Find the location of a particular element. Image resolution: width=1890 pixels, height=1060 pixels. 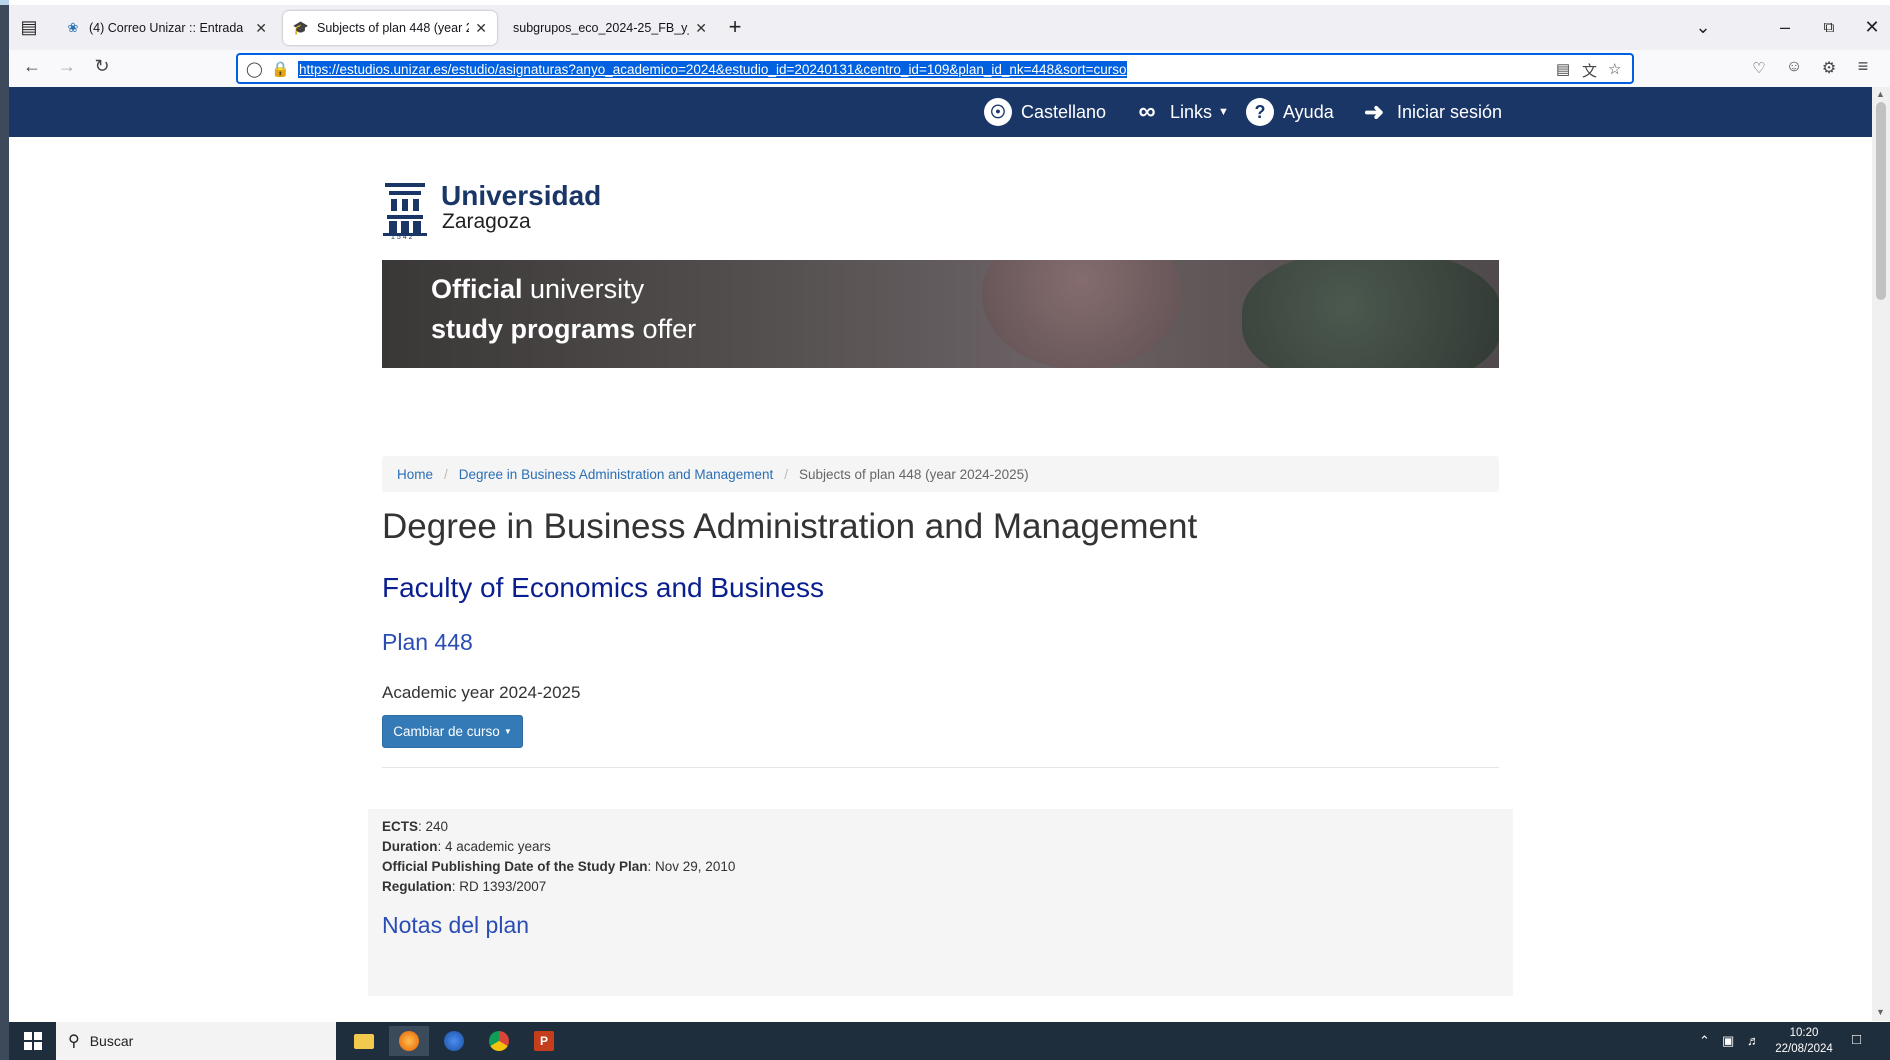

reload-icon: ↻ is located at coordinates (102, 66).